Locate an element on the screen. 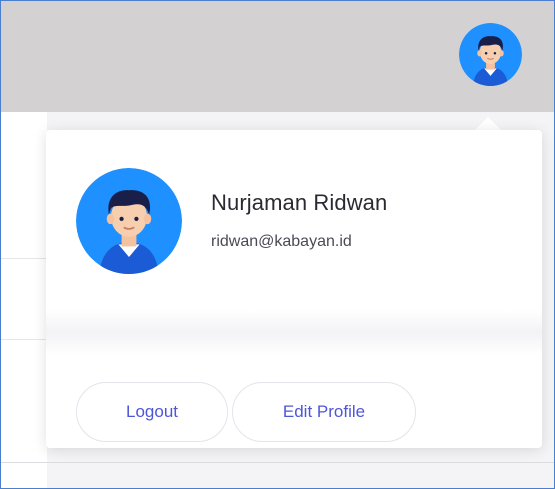 This screenshot has width=555, height=489. user-email: ridwan@kabayan.id is located at coordinates (281, 241).